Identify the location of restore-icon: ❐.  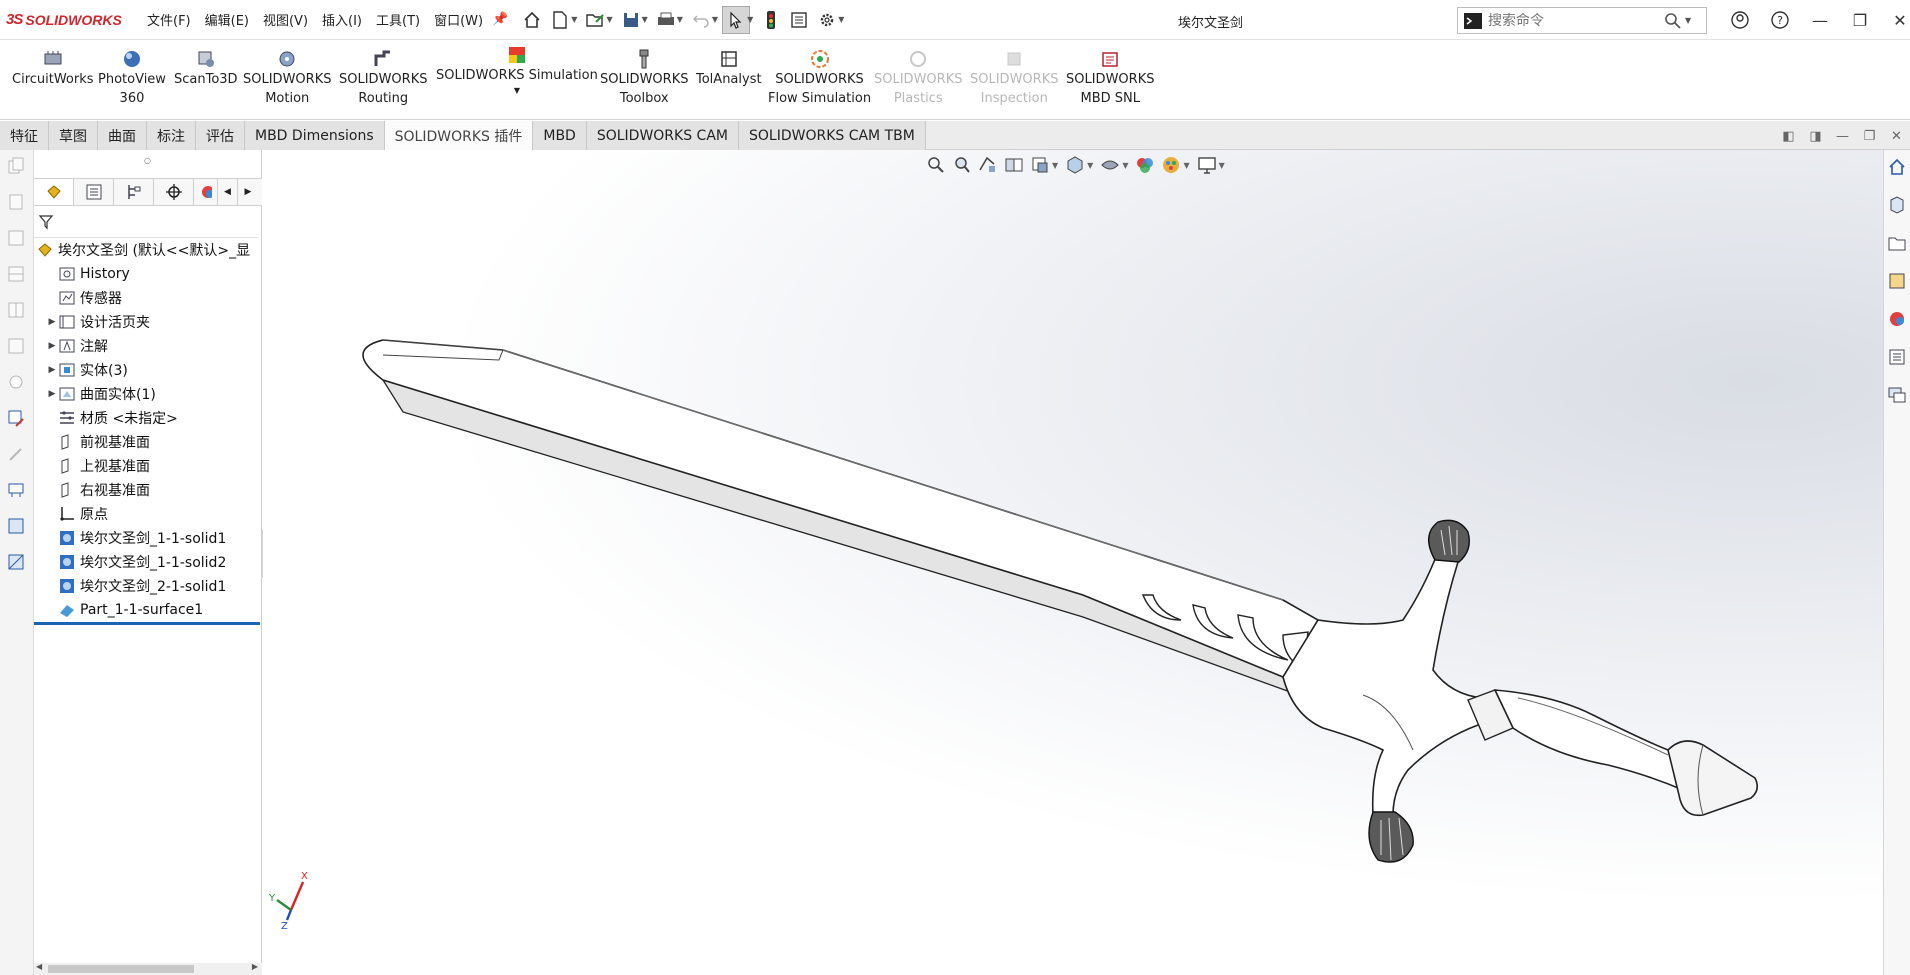
(1860, 20).